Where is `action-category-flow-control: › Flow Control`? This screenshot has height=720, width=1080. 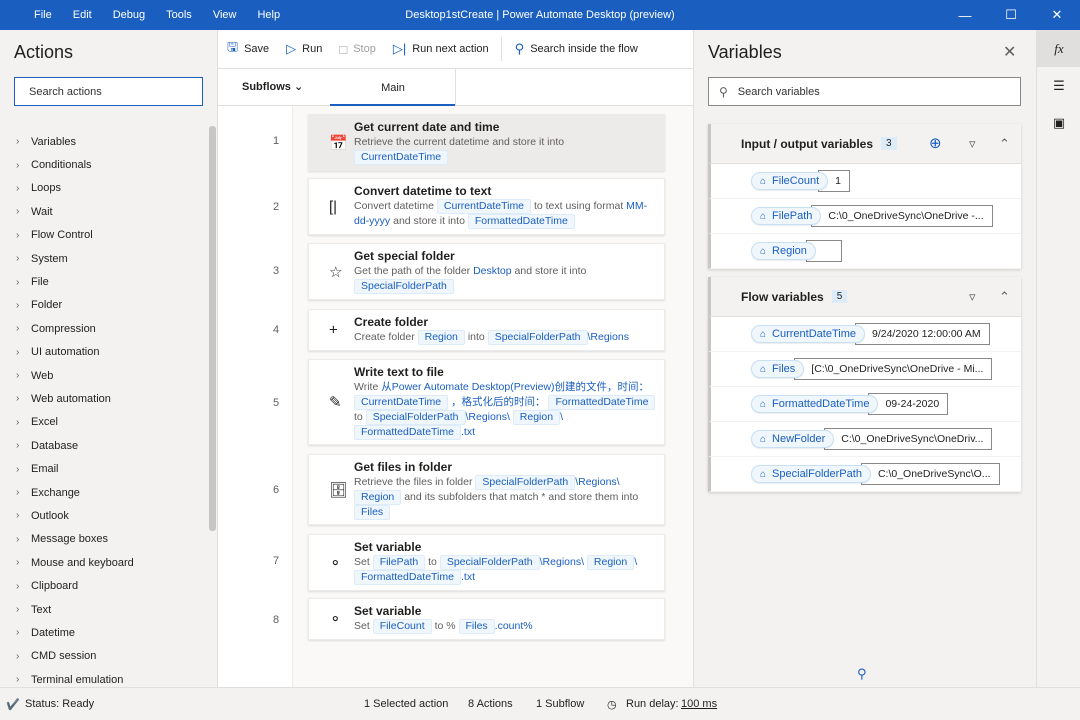
action-category-flow-control: › Flow Control is located at coordinates (111, 235).